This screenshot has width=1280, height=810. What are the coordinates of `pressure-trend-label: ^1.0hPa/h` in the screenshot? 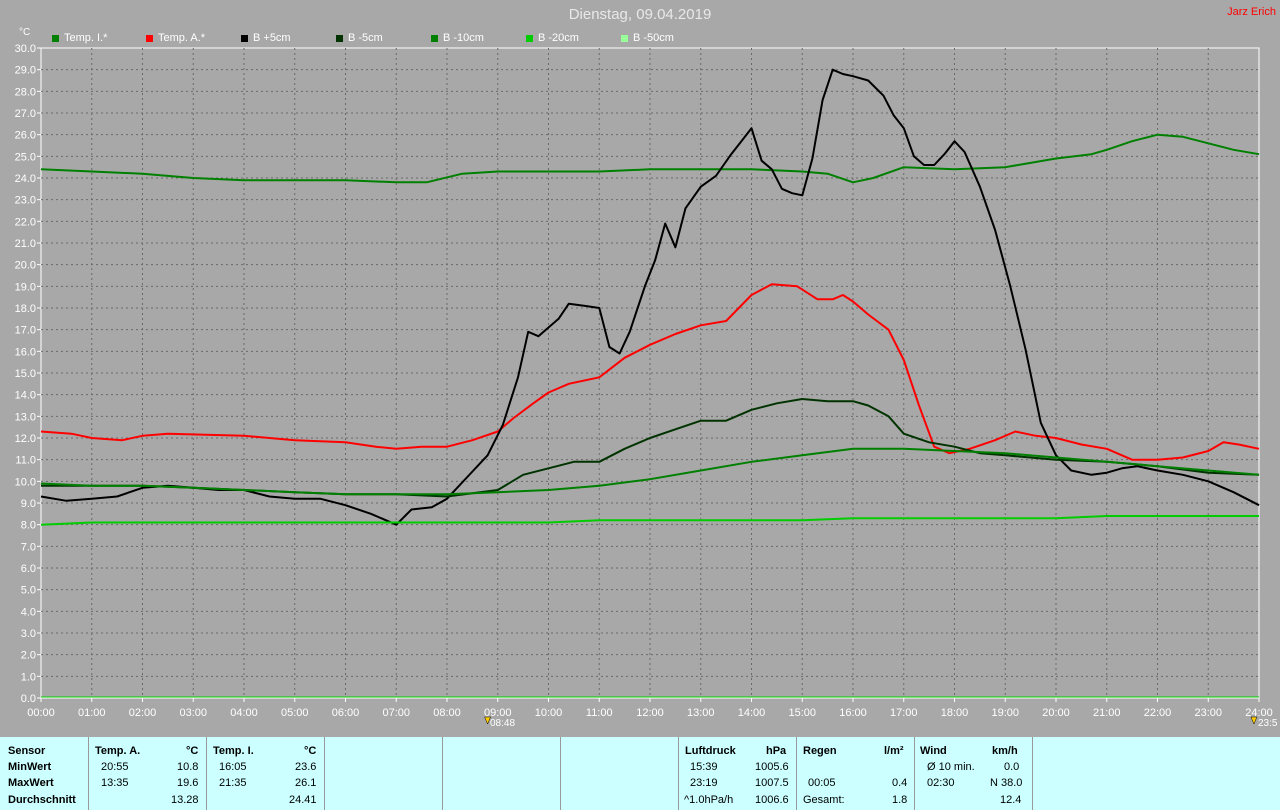 It's located at (709, 800).